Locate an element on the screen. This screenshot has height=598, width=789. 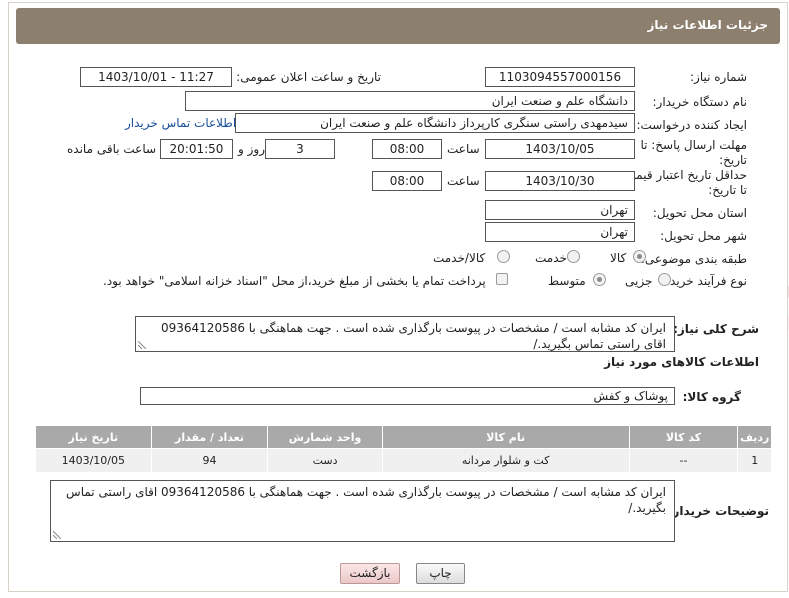
purchase-type-label: نوع فرآیند خرید : is located at coordinates (704, 281).